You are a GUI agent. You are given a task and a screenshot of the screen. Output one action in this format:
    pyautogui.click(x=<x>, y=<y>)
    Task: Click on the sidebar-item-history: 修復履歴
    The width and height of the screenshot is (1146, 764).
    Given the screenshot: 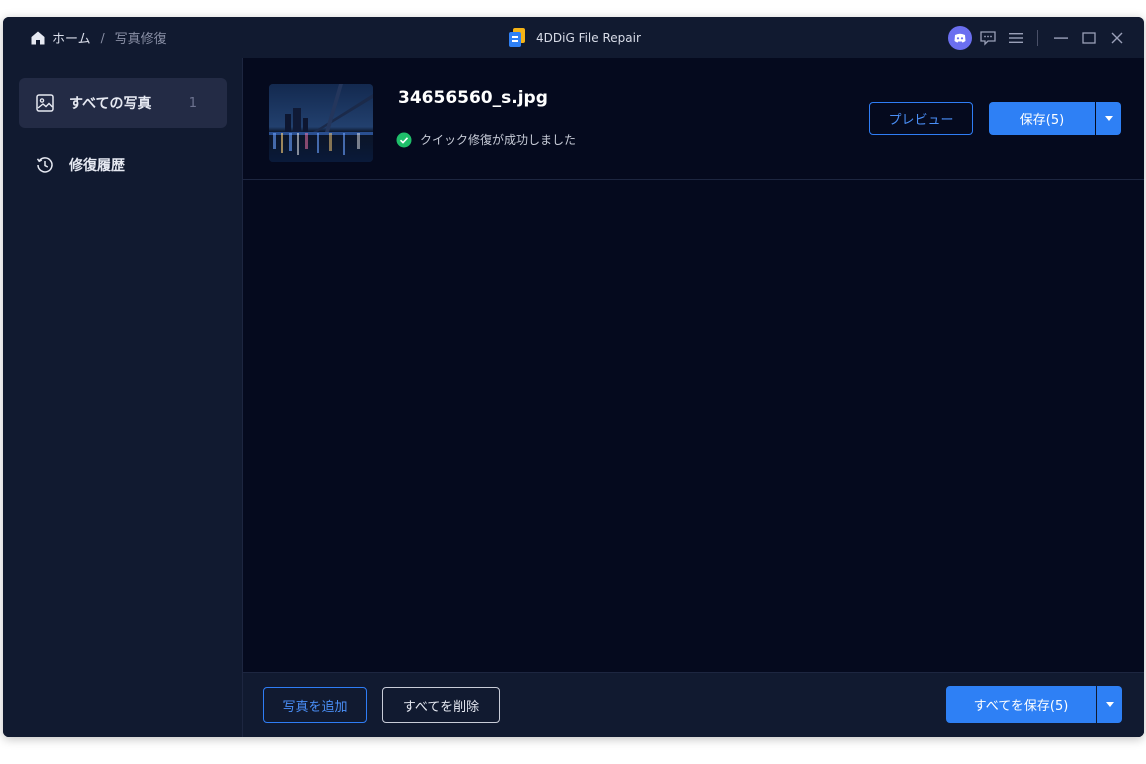 What is the action you would take?
    pyautogui.click(x=123, y=165)
    